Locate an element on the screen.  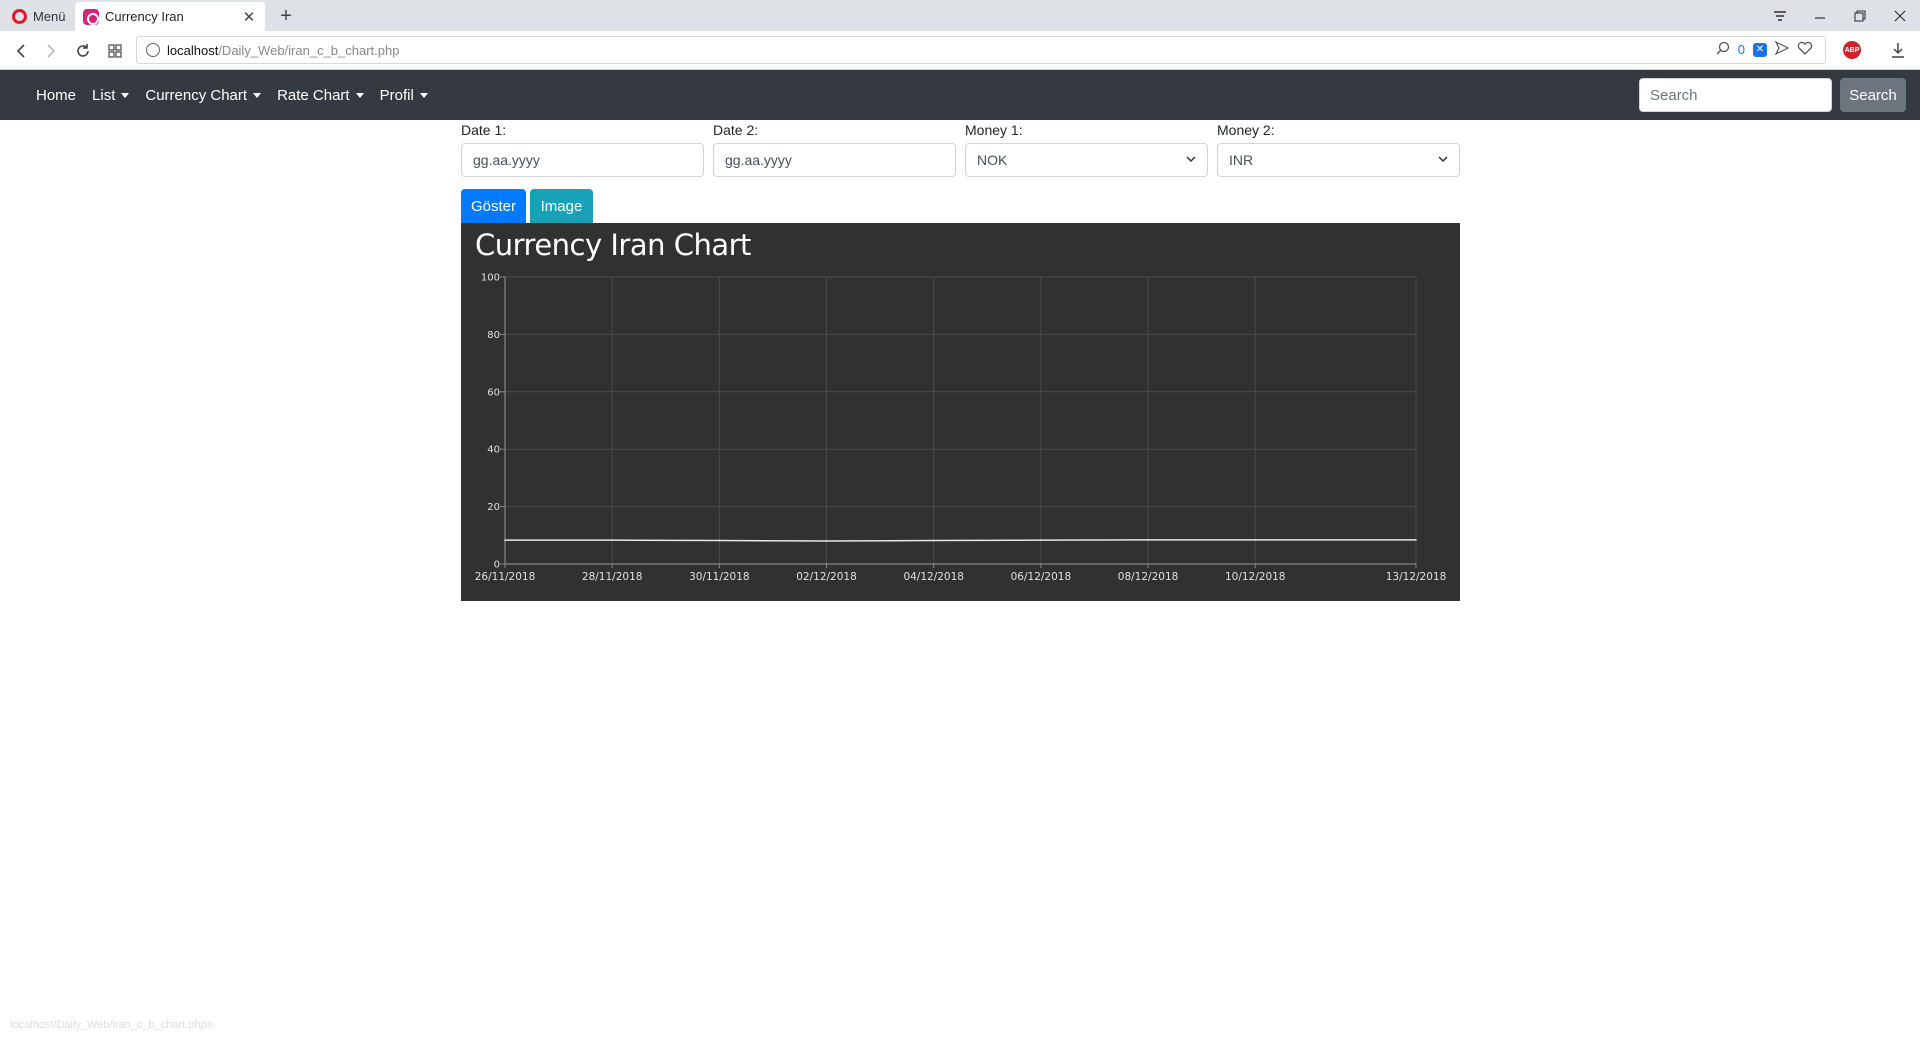
tracker-count: 0 is located at coordinates (1741, 49).